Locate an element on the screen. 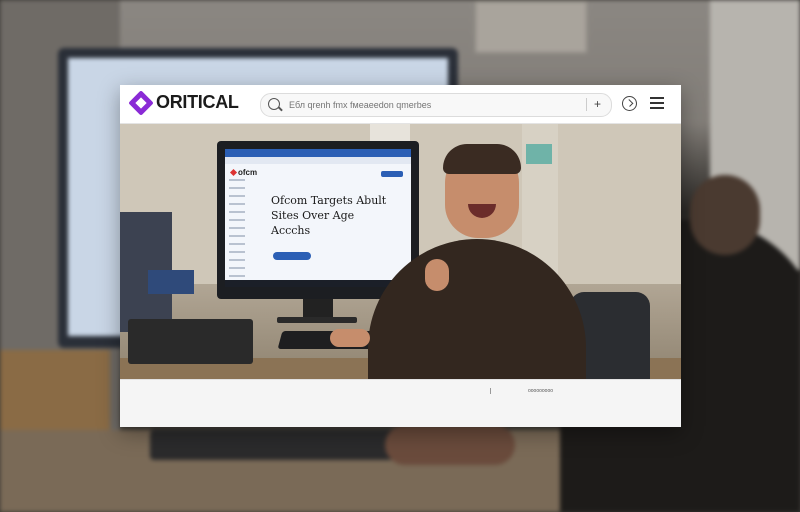 This screenshot has height=512, width=800. screen-taskbar is located at coordinates (318, 283).